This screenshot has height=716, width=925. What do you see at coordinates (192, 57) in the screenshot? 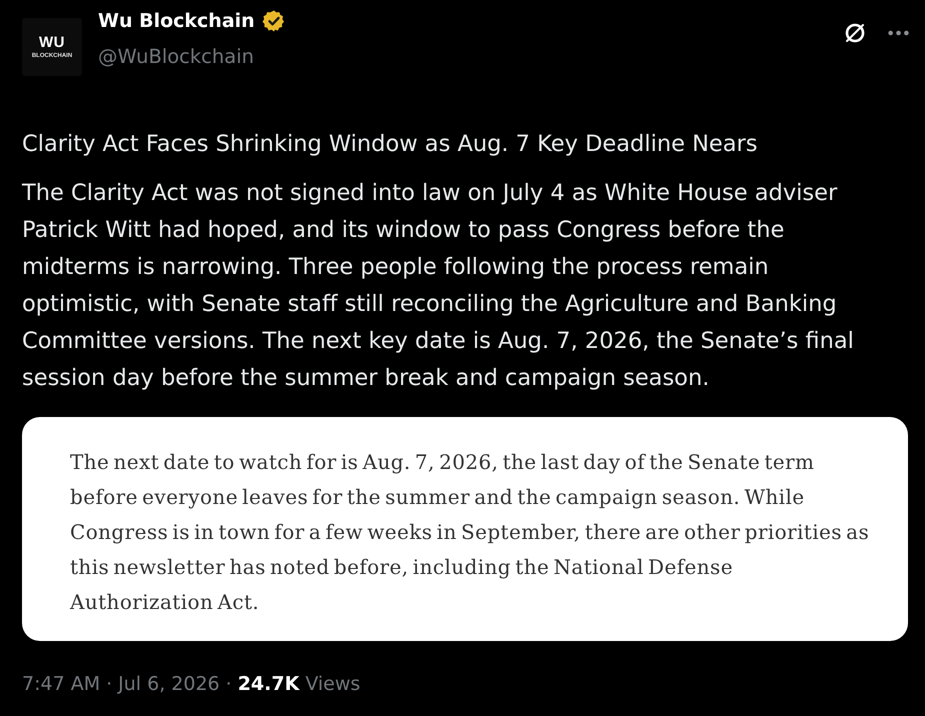
I see `author-handle: @WuBlockchain` at bounding box center [192, 57].